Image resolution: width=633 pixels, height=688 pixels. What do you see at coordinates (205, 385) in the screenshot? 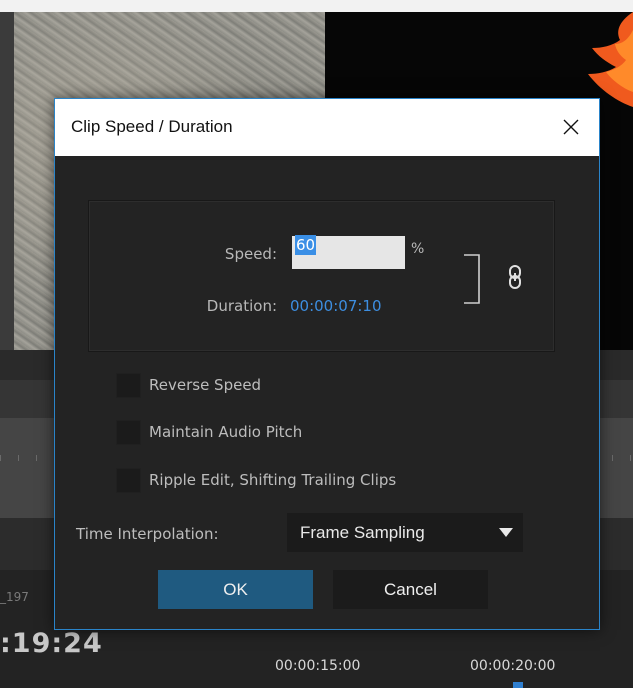
I see `reverse-speed-label: Reverse Speed` at bounding box center [205, 385].